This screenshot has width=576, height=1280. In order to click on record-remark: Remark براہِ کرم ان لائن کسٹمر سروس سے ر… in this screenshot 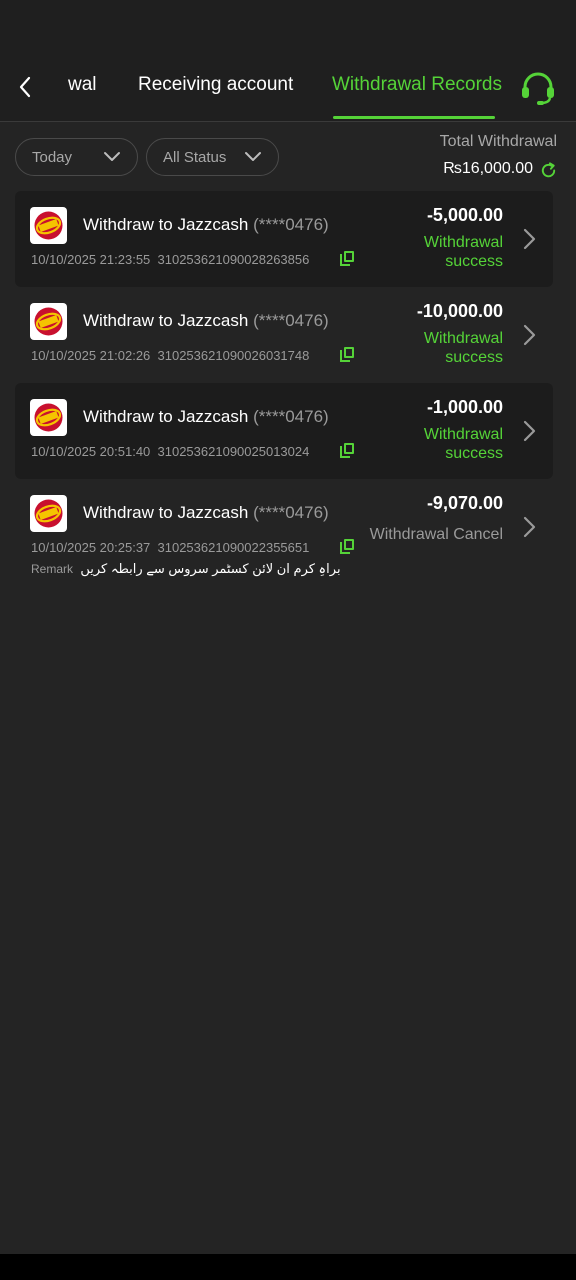, I will do `click(186, 569)`.